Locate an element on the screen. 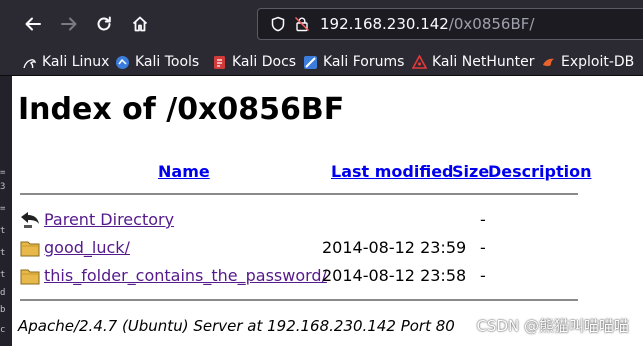 The width and height of the screenshot is (643, 346). kali-dragon-icon is located at coordinates (30, 63).